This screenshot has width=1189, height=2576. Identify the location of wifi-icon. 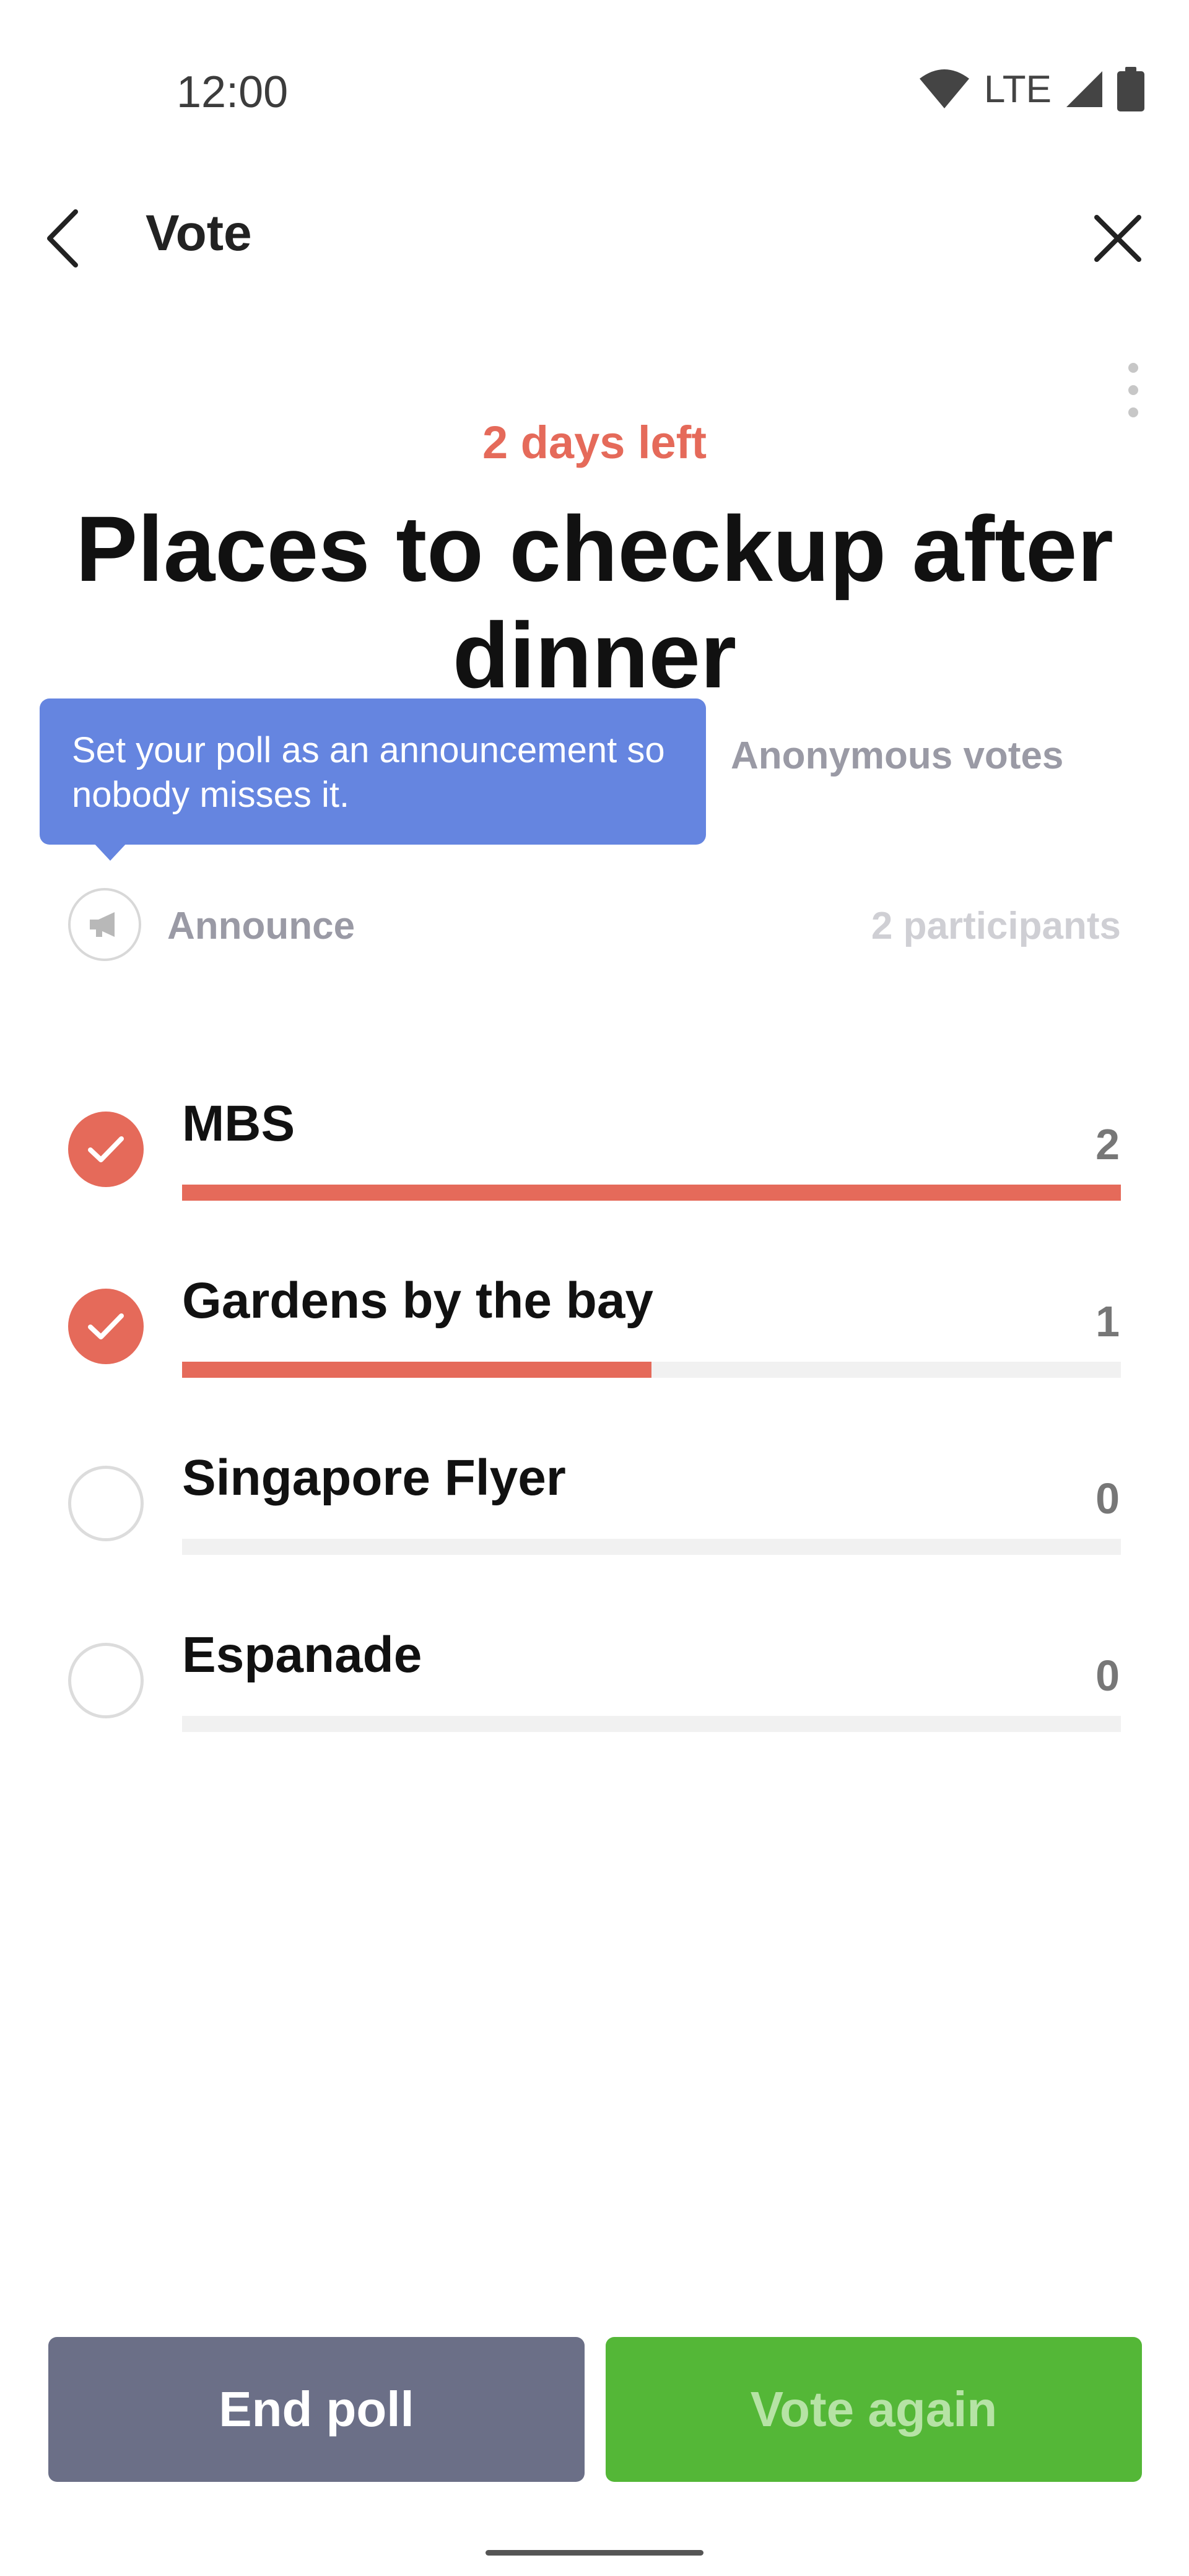
(944, 88).